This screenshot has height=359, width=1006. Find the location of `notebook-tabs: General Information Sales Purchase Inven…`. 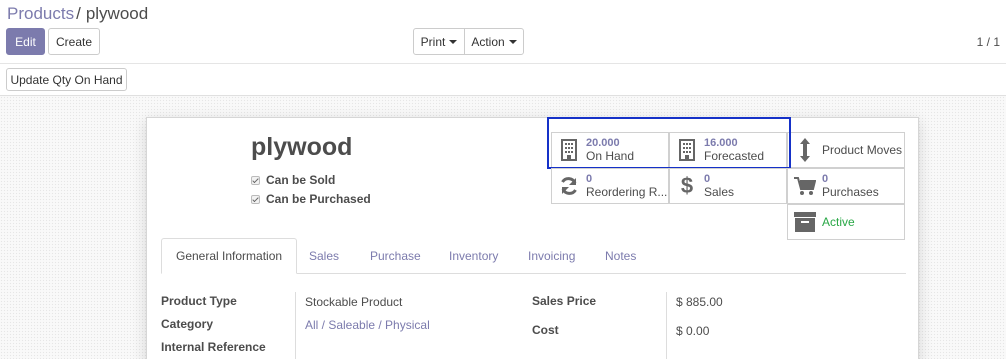

notebook-tabs: General Information Sales Purchase Inven… is located at coordinates (533, 256).